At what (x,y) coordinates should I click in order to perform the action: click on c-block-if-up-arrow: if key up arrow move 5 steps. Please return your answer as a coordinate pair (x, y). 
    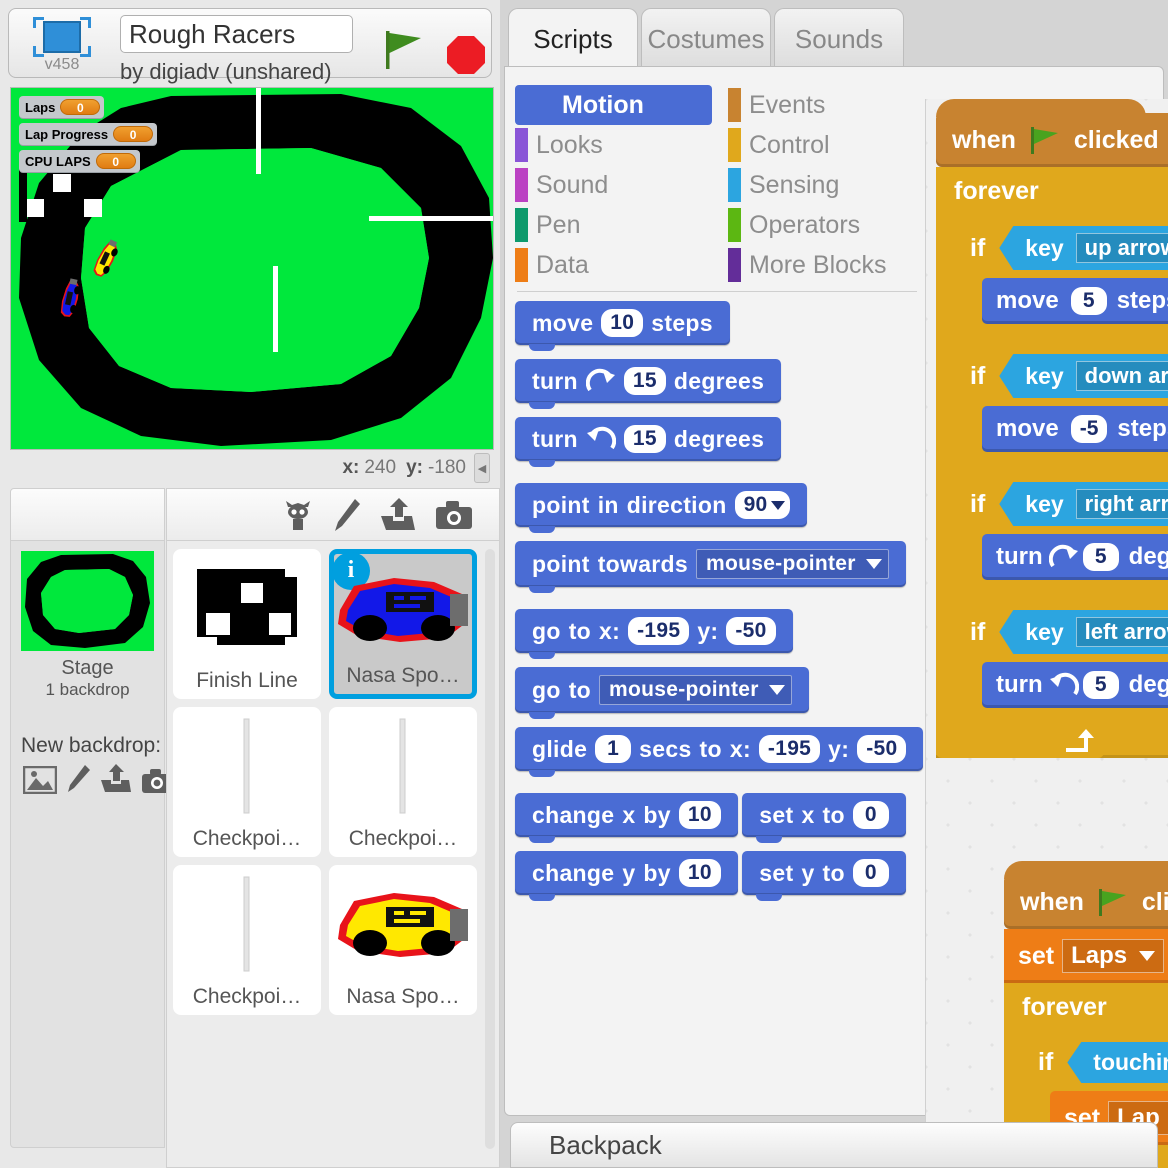
    Looking at the image, I should click on (1062, 280).